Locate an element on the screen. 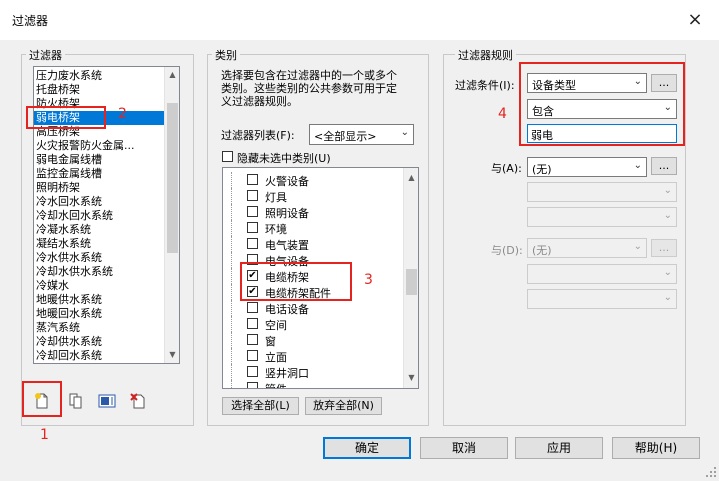  category-label: 照明设备 is located at coordinates (287, 213).